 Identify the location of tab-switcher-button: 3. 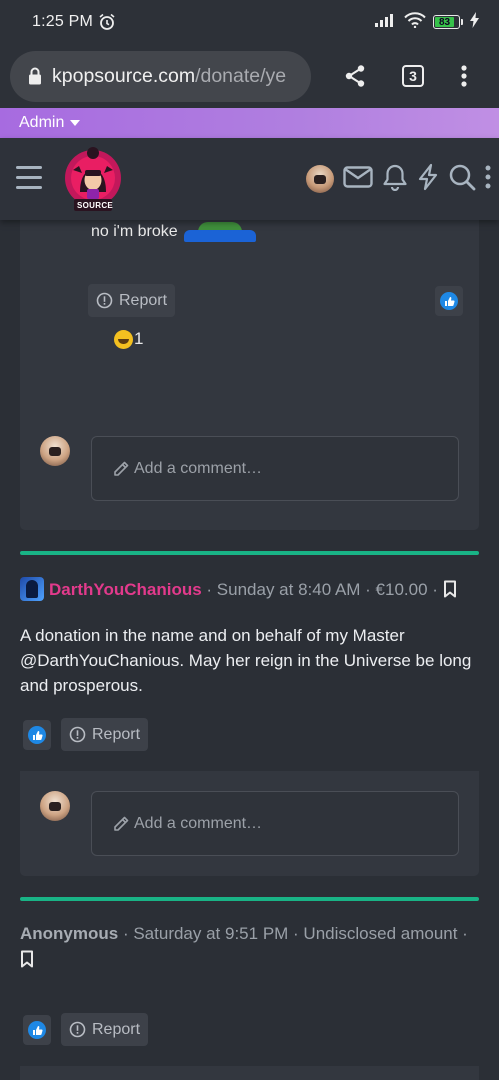
(413, 76).